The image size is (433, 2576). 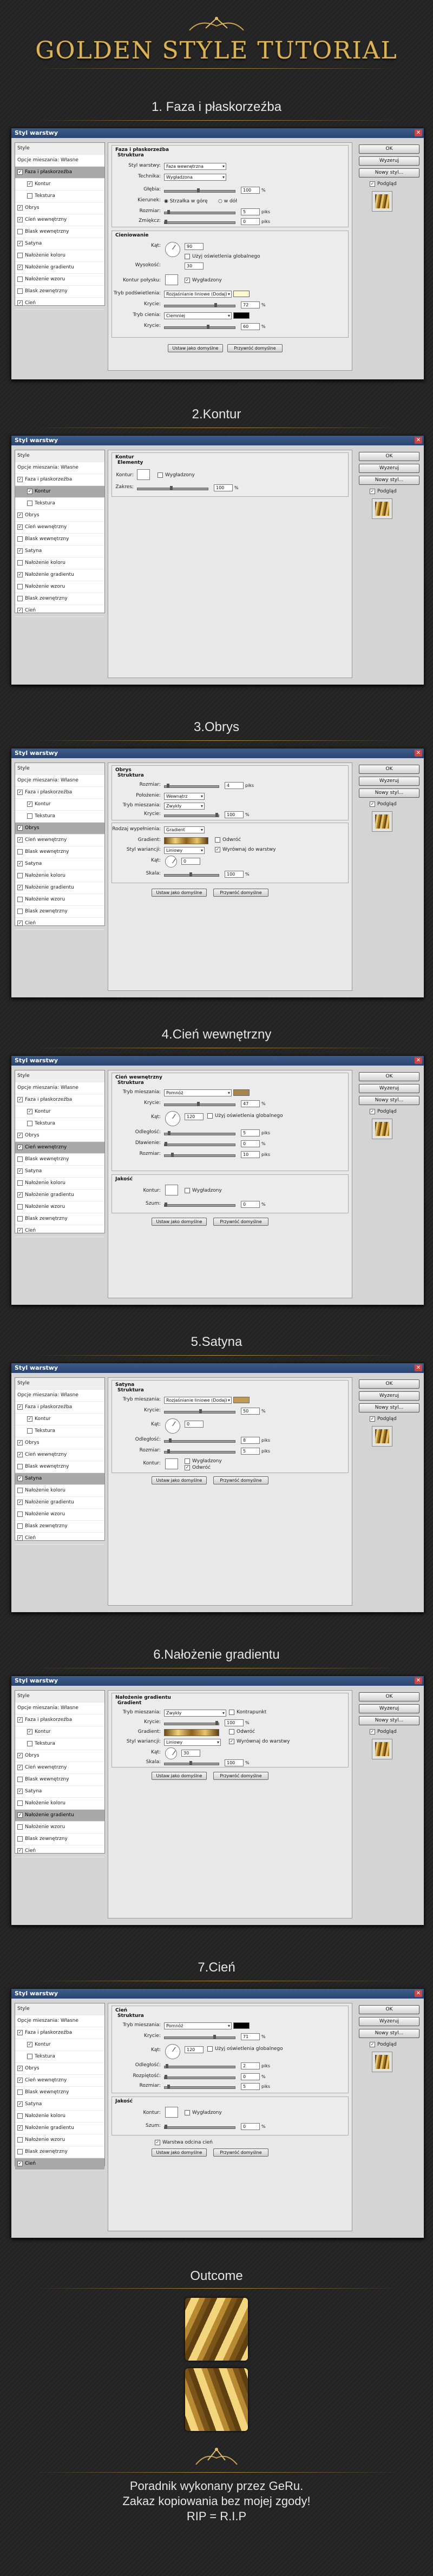 What do you see at coordinates (198, 294) in the screenshot?
I see `highlight-mode-dropdown: Rozjaśnianie liniowe (Dodaj)` at bounding box center [198, 294].